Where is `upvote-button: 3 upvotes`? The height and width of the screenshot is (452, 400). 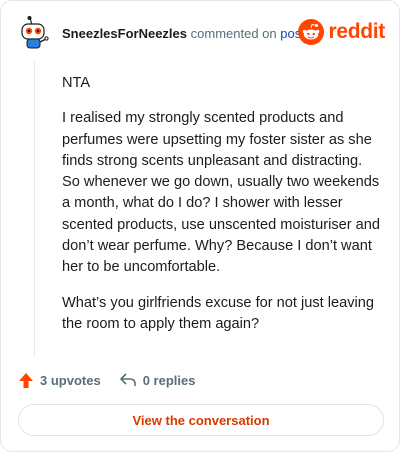 upvote-button: 3 upvotes is located at coordinates (59, 380).